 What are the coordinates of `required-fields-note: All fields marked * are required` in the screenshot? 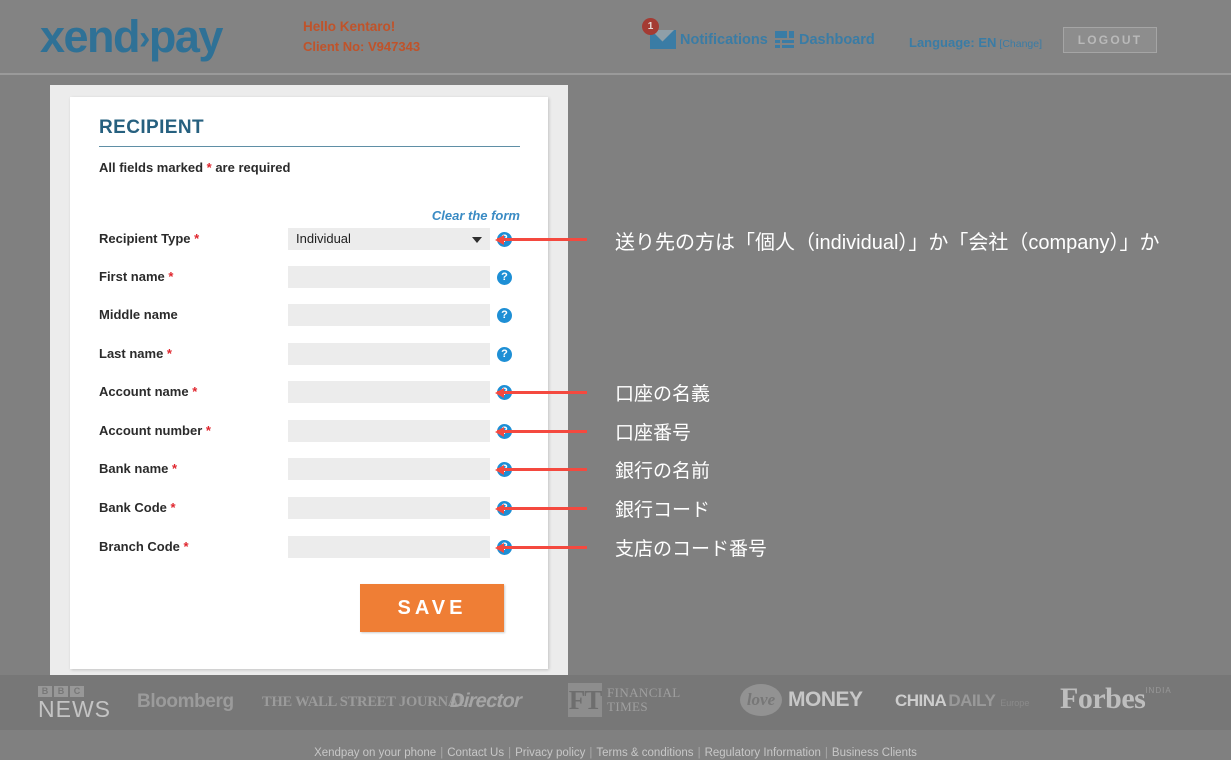 It's located at (194, 167).